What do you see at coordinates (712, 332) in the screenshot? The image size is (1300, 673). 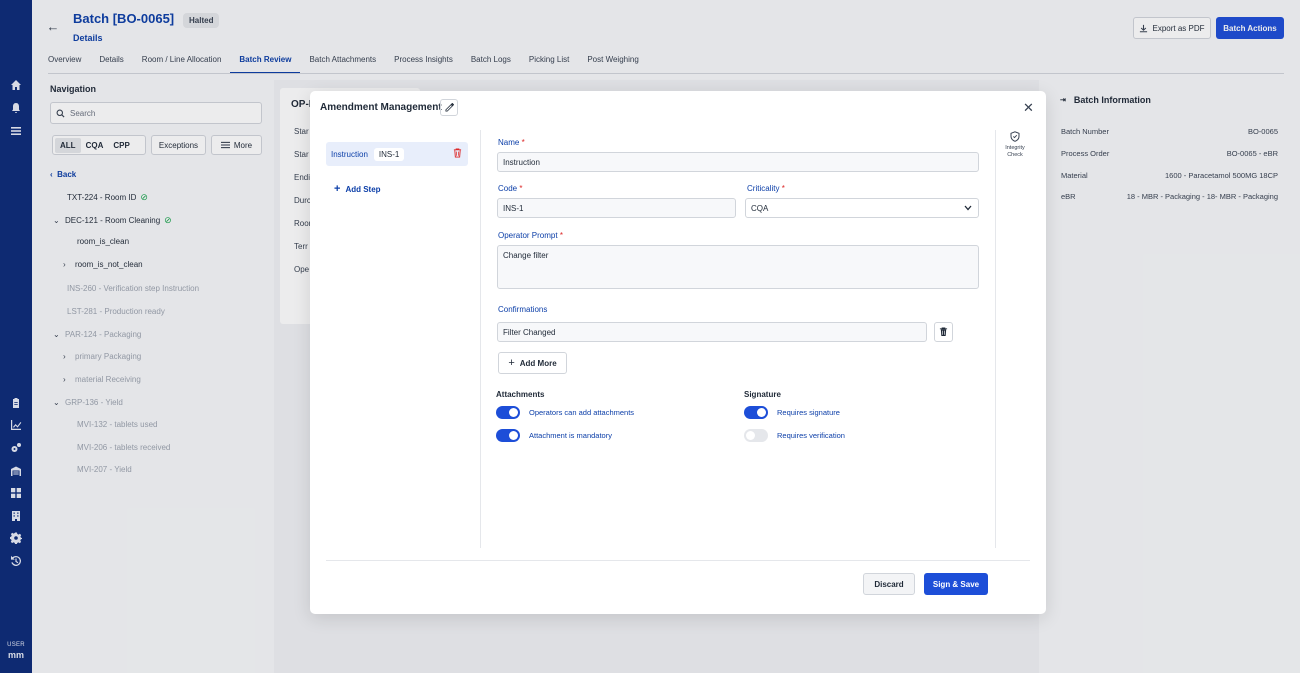 I see `confirmation-input: Filter Changed` at bounding box center [712, 332].